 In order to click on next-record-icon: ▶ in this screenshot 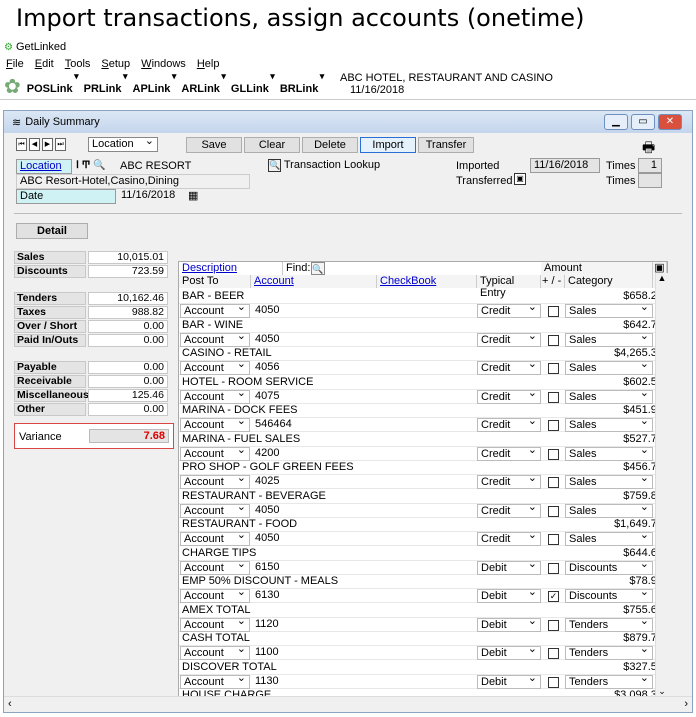, I will do `click(47, 144)`.